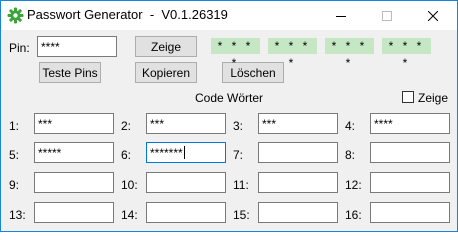 This screenshot has height=240, width=458. Describe the element at coordinates (19, 48) in the screenshot. I see `pin-label: Pin:` at that location.